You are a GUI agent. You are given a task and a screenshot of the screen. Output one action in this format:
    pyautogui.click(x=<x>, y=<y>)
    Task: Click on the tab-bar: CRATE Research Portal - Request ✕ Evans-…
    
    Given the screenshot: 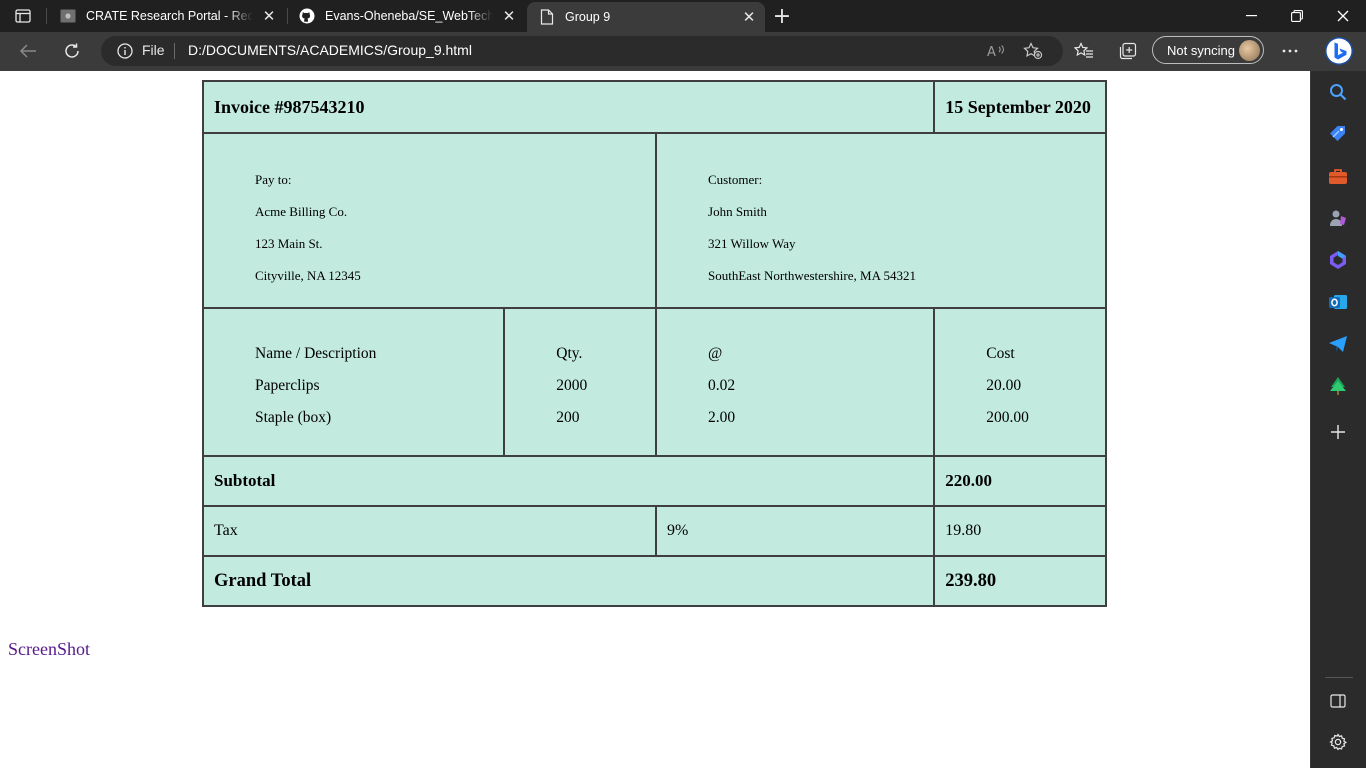 What is the action you would take?
    pyautogui.click(x=683, y=16)
    